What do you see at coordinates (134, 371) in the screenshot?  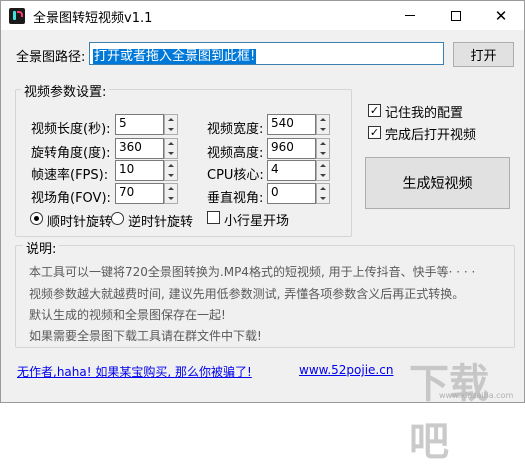 I see `author-link: 无作者,haha! 如果某宝购买, 那么你被骗了!` at bounding box center [134, 371].